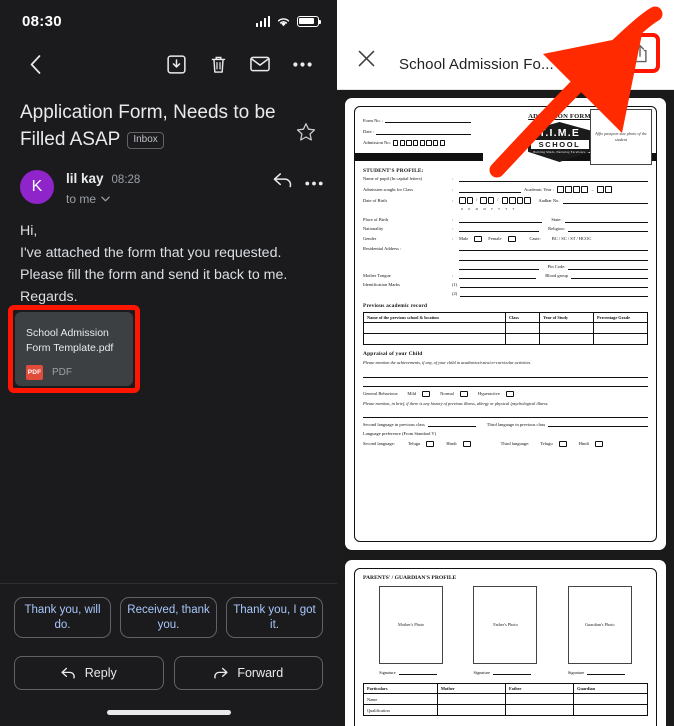 Image resolution: width=674 pixels, height=726 pixels. Describe the element at coordinates (495, 239) in the screenshot. I see `label-female: Female` at that location.